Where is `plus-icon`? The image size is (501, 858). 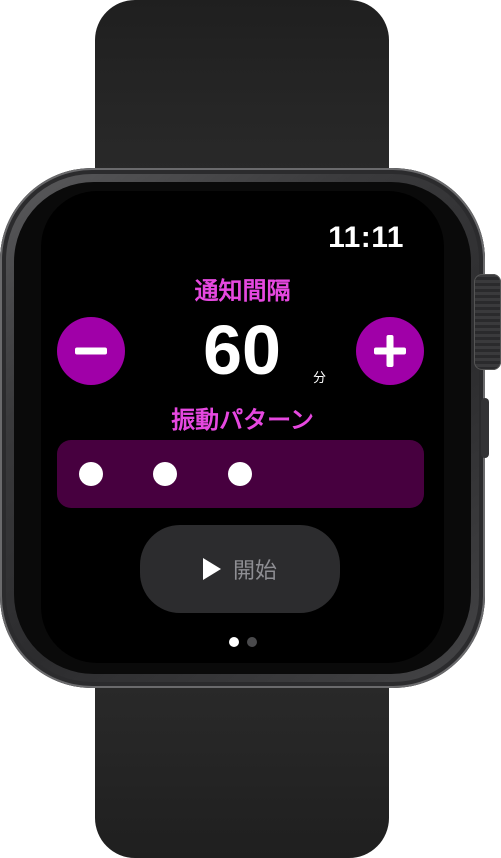 plus-icon is located at coordinates (390, 351).